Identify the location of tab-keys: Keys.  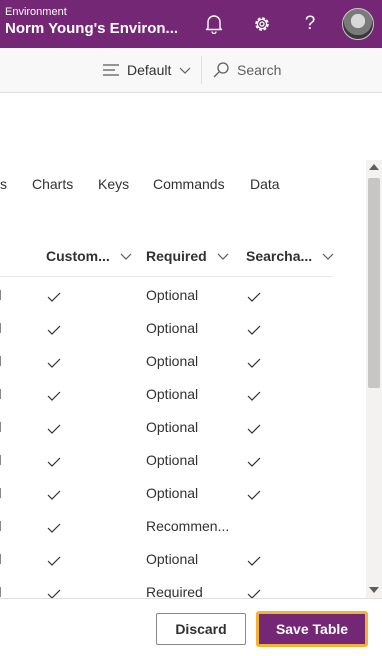
(113, 184).